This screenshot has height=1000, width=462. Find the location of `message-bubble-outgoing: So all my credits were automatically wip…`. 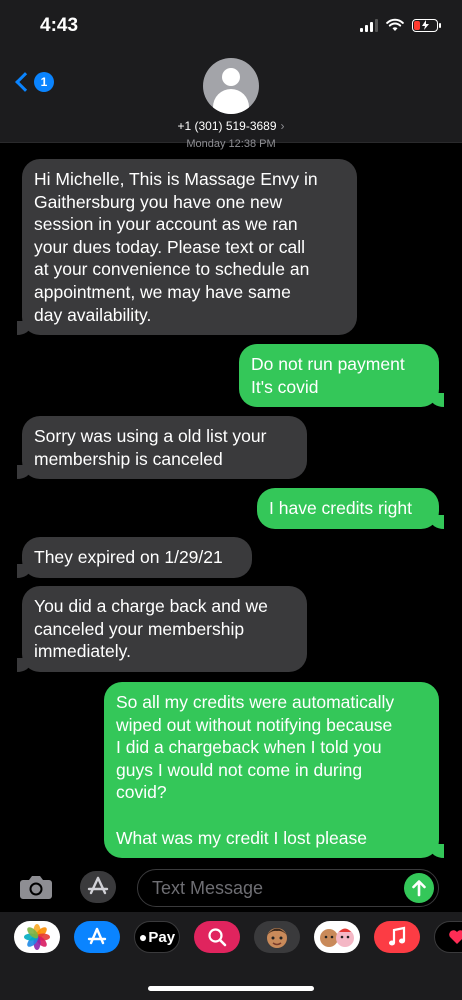

message-bubble-outgoing: So all my credits were automatically wip… is located at coordinates (274, 770).